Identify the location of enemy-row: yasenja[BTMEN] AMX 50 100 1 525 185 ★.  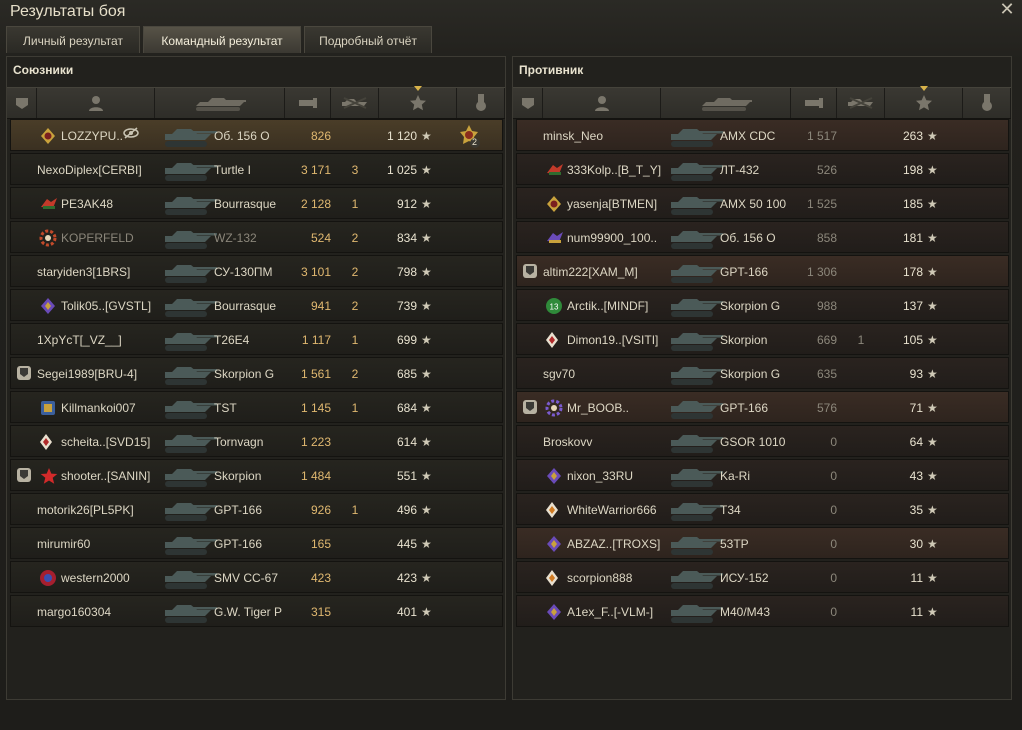
(762, 203).